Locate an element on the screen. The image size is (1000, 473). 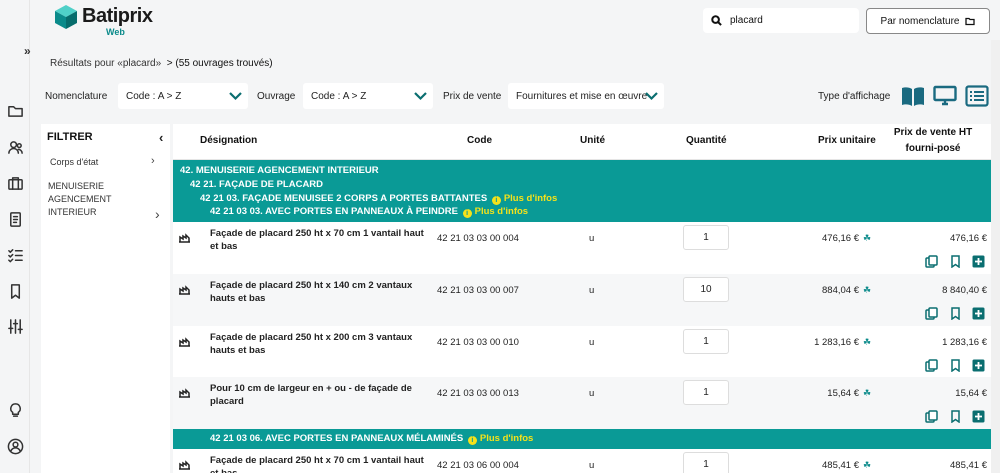
display-type-label: Type d'affichage is located at coordinates (854, 96).